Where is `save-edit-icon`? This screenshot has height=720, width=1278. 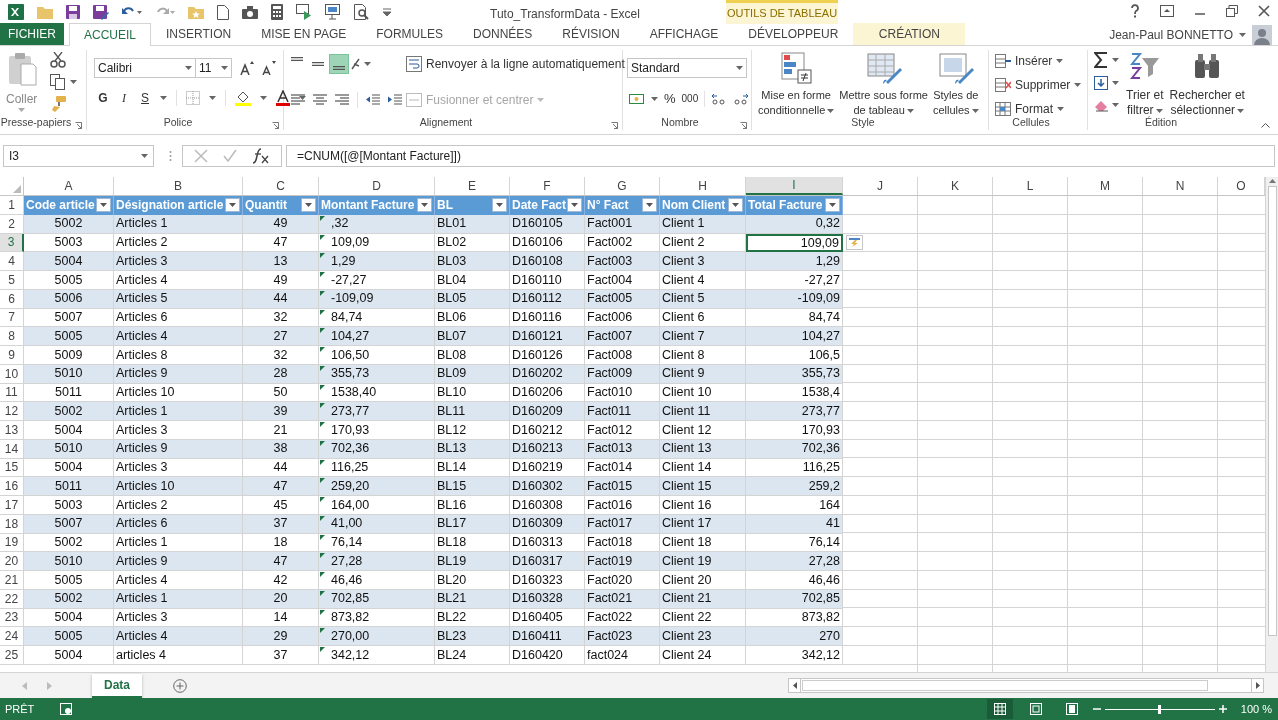
save-edit-icon is located at coordinates (101, 12).